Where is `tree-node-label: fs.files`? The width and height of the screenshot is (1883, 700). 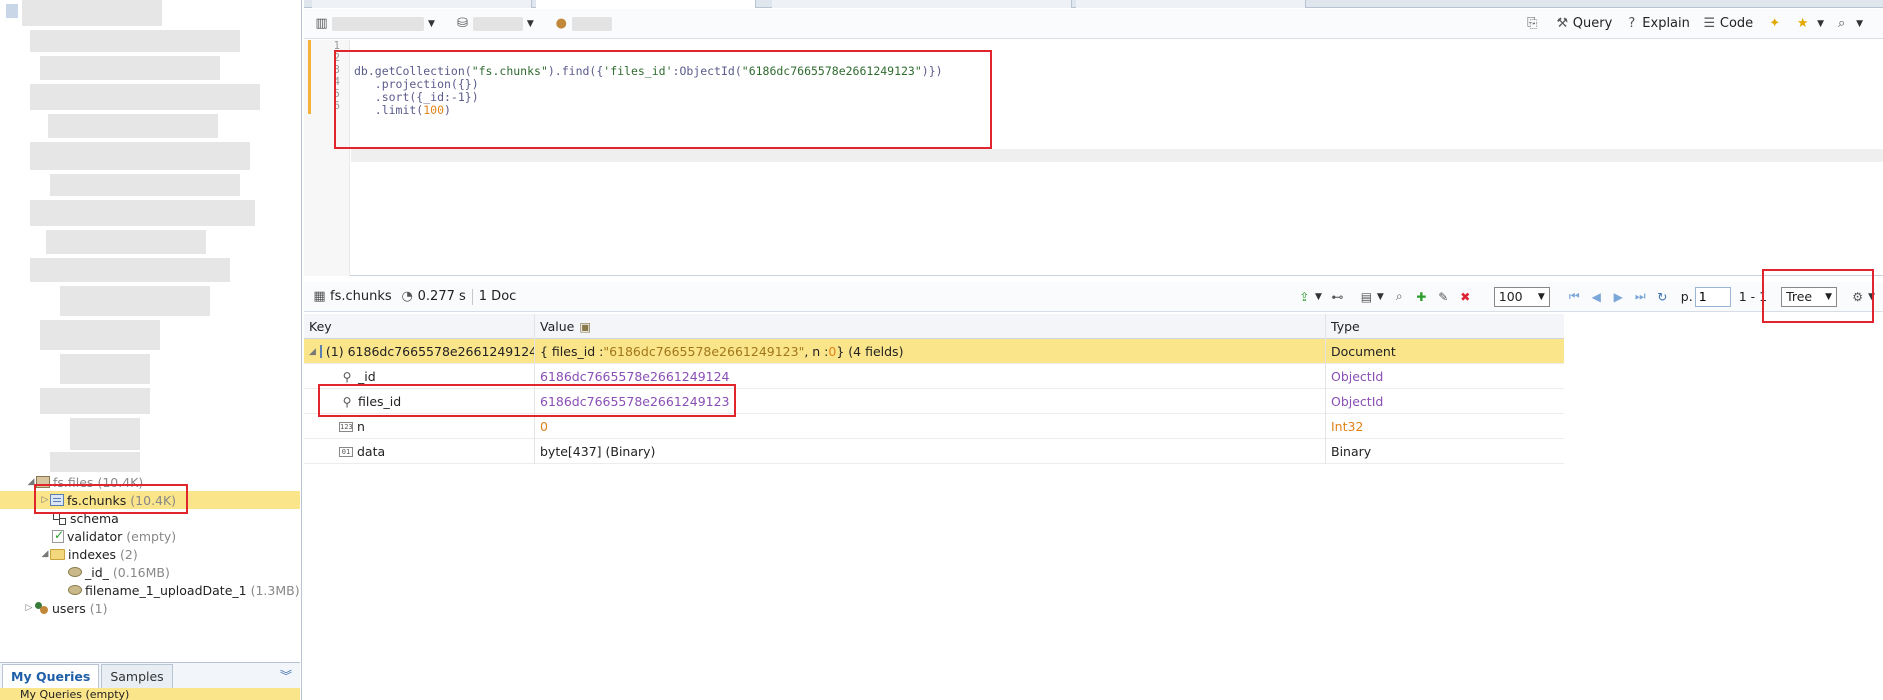
tree-node-label: fs.files is located at coordinates (73, 482).